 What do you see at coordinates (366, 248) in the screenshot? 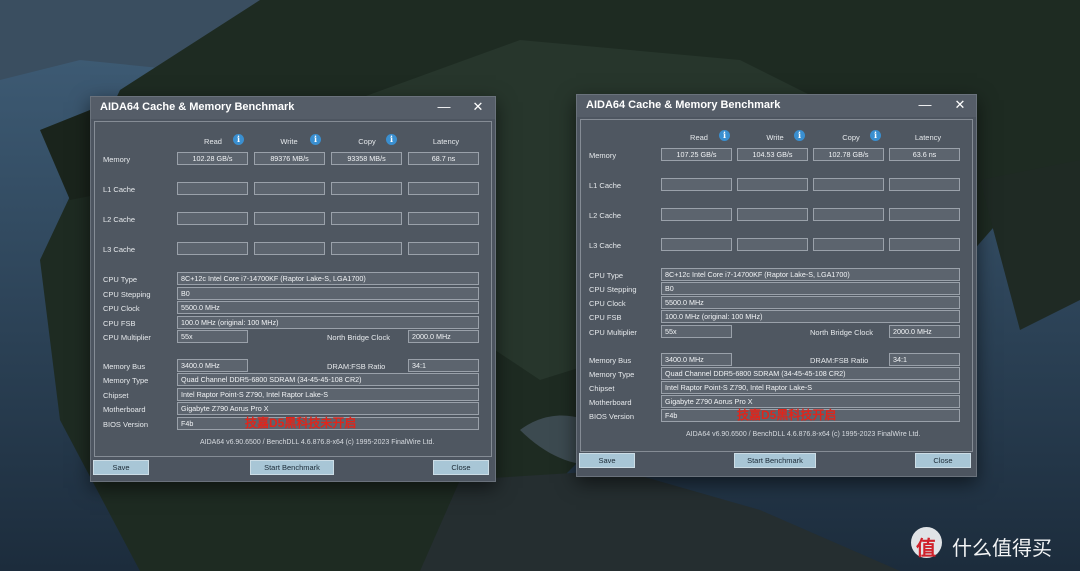
I see `l3-copy-value` at bounding box center [366, 248].